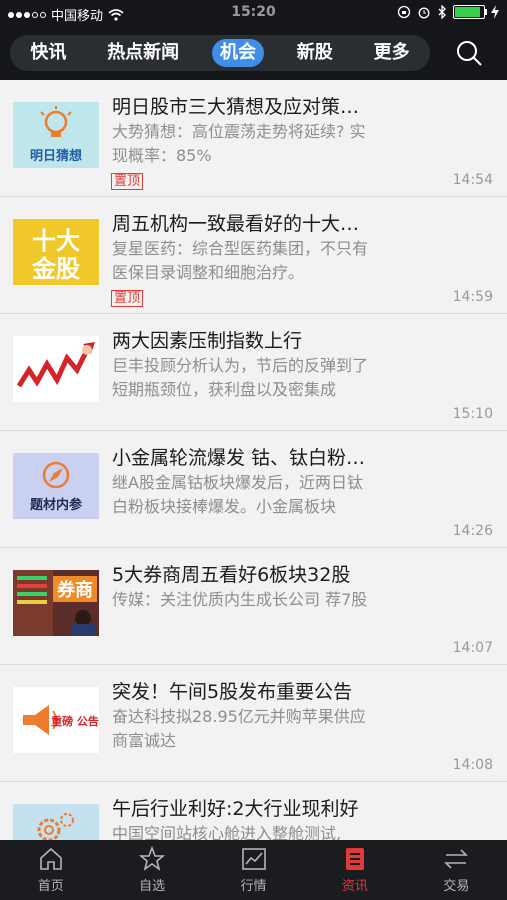 The width and height of the screenshot is (507, 900). Describe the element at coordinates (237, 494) in the screenshot. I see `article-summary: 继A股金属钴板块爆发后，近两日钛白粉板块接棒爆发。小金属板块` at that location.